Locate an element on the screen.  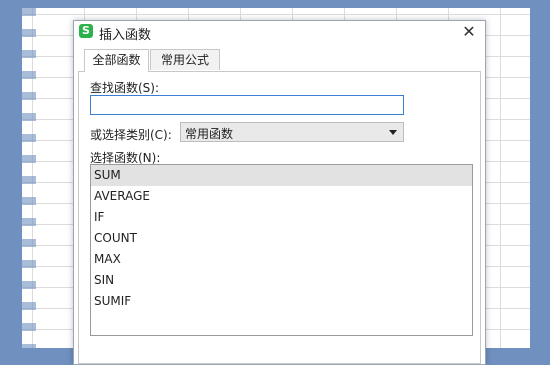
category-select-value: 常用函数 is located at coordinates (209, 134).